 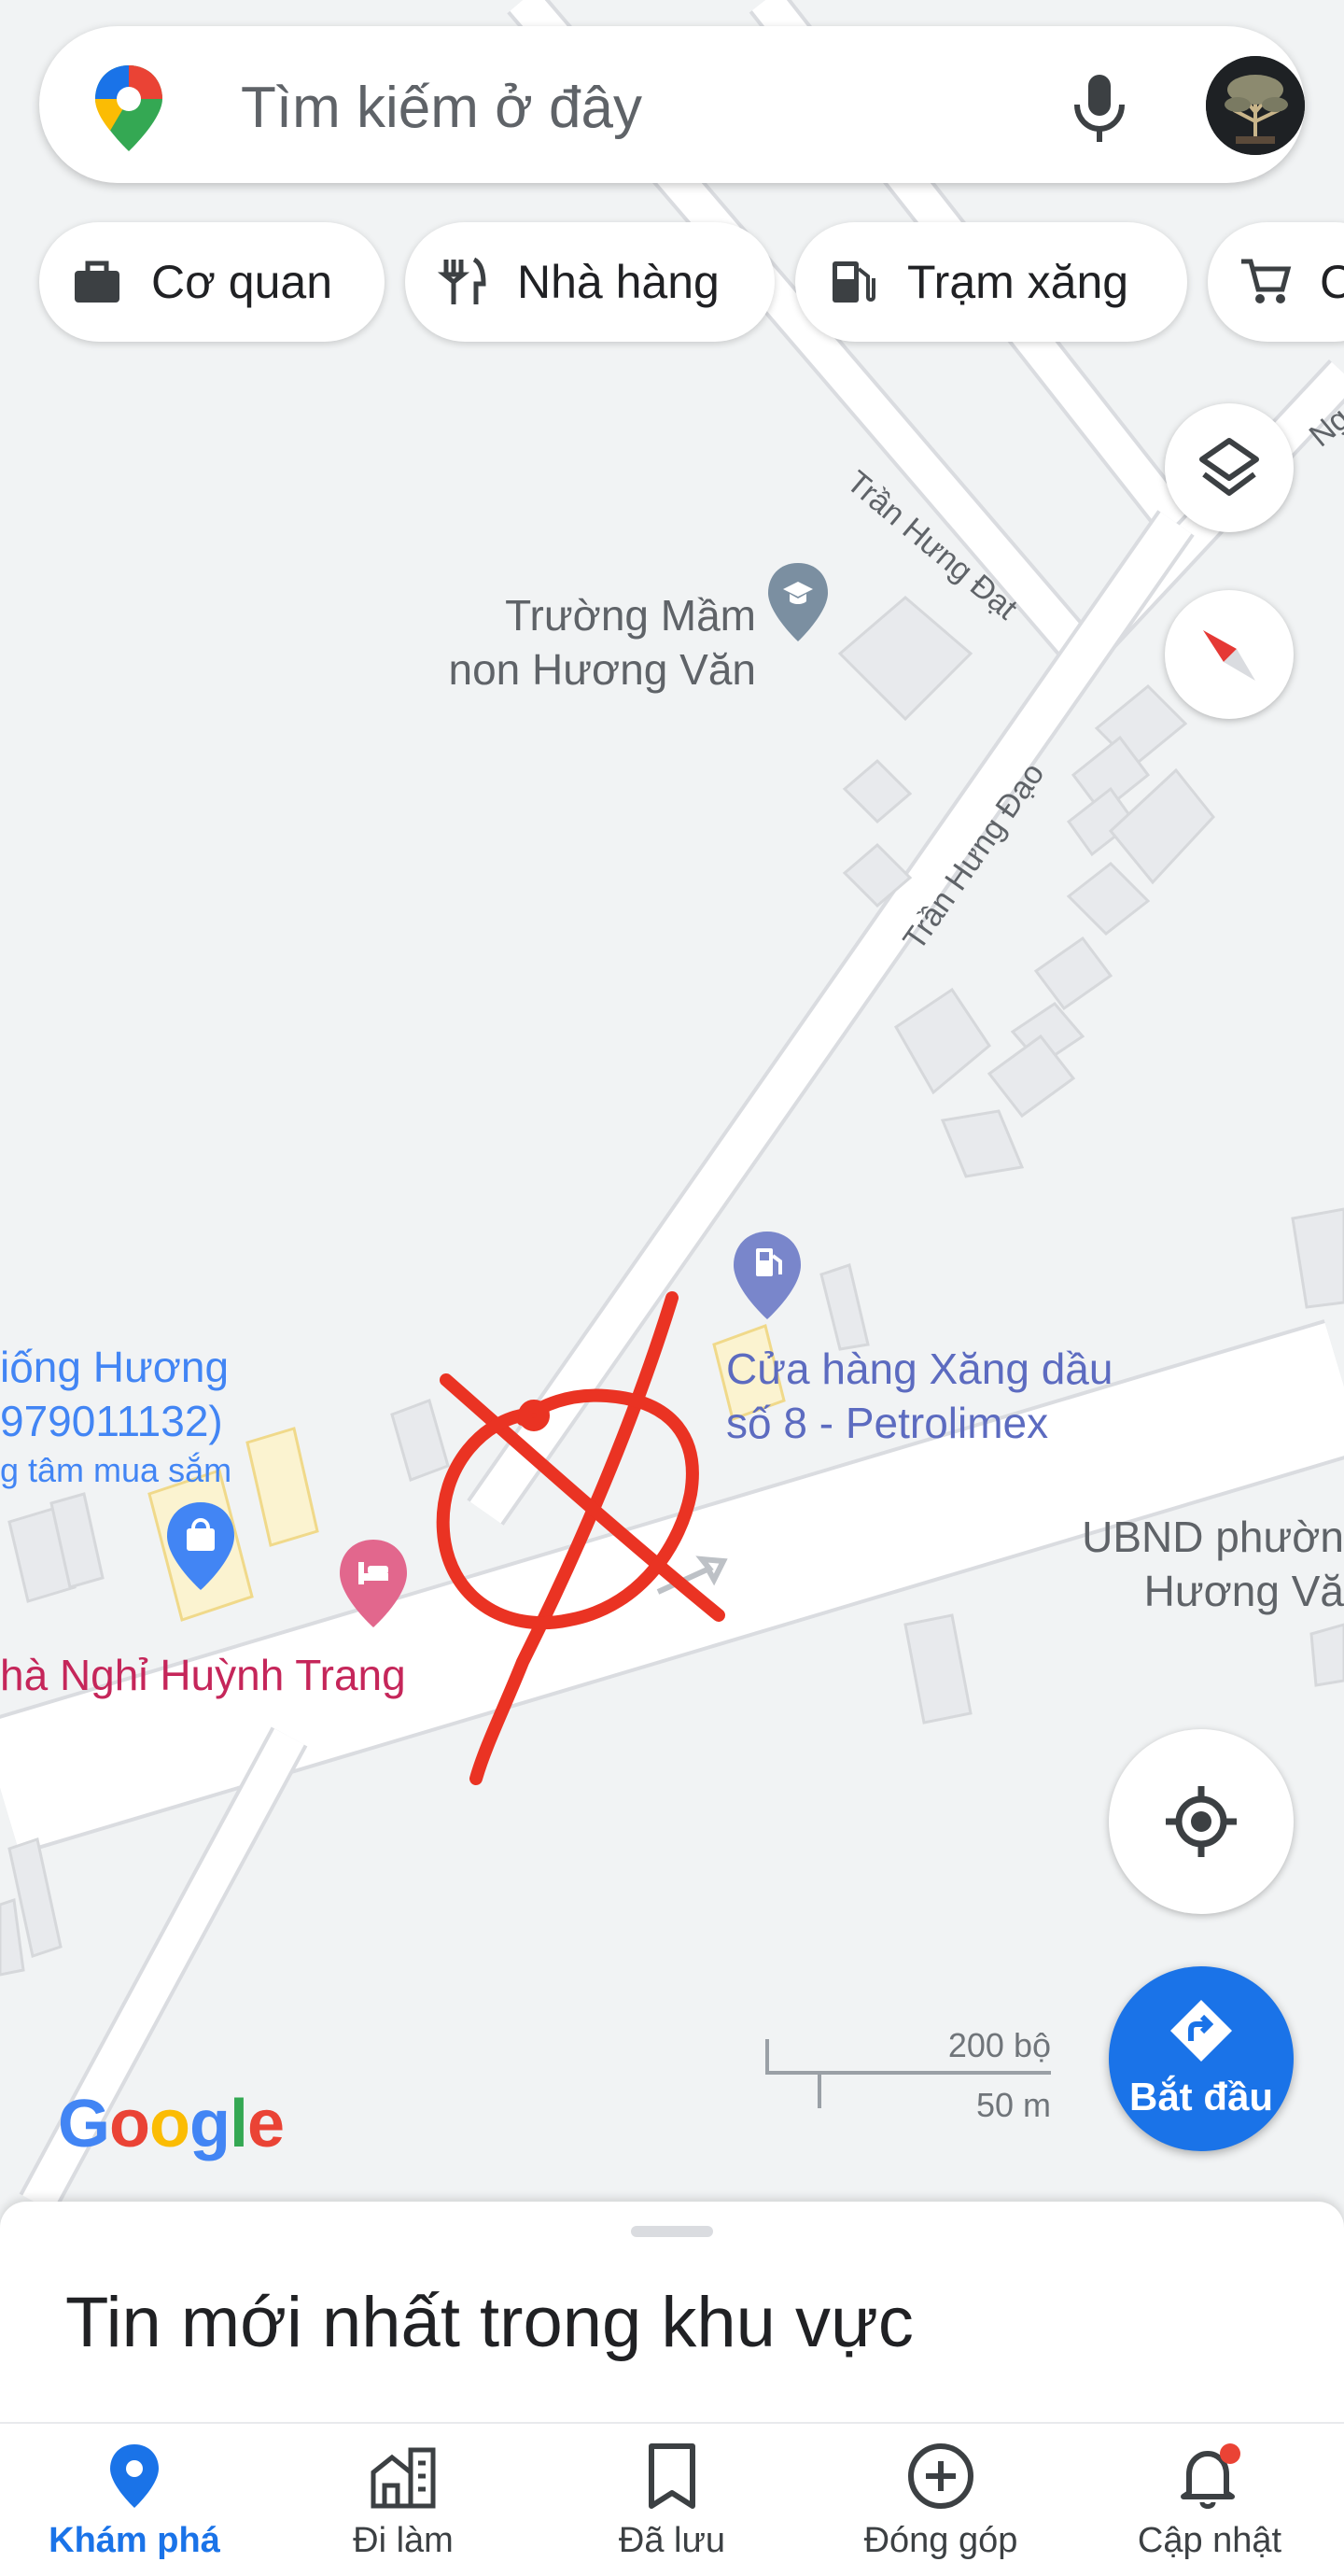 What do you see at coordinates (134, 2476) in the screenshot?
I see `explore-pin-icon` at bounding box center [134, 2476].